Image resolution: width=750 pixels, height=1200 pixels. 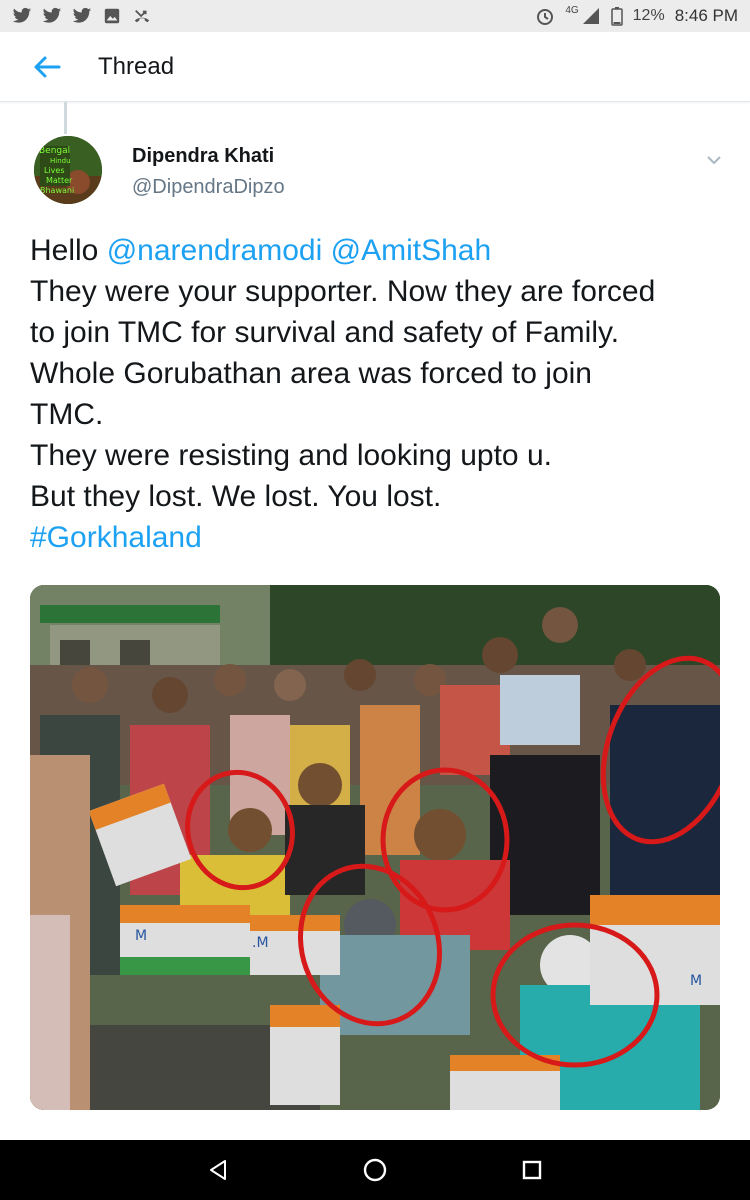 I want to click on status-indicators: 4G 12% 8:46 PM, so click(x=636, y=15).